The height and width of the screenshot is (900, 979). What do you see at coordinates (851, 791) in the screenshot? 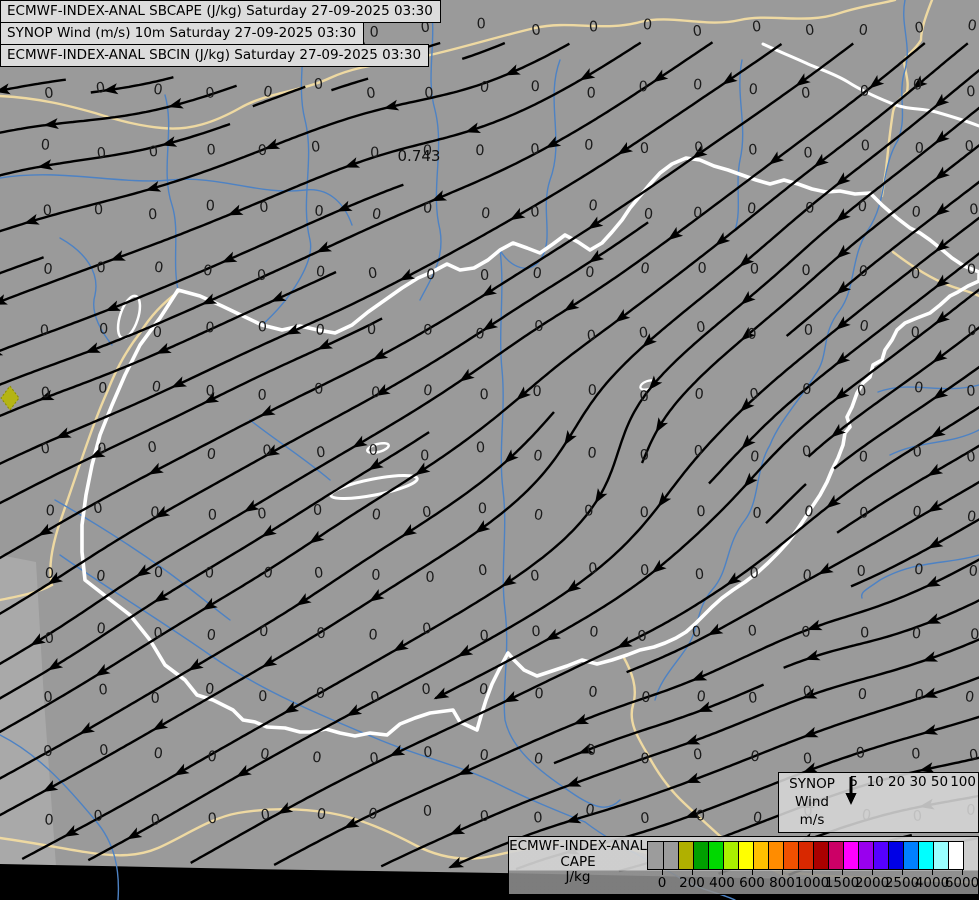
I see `down-arrow-icon` at bounding box center [851, 791].